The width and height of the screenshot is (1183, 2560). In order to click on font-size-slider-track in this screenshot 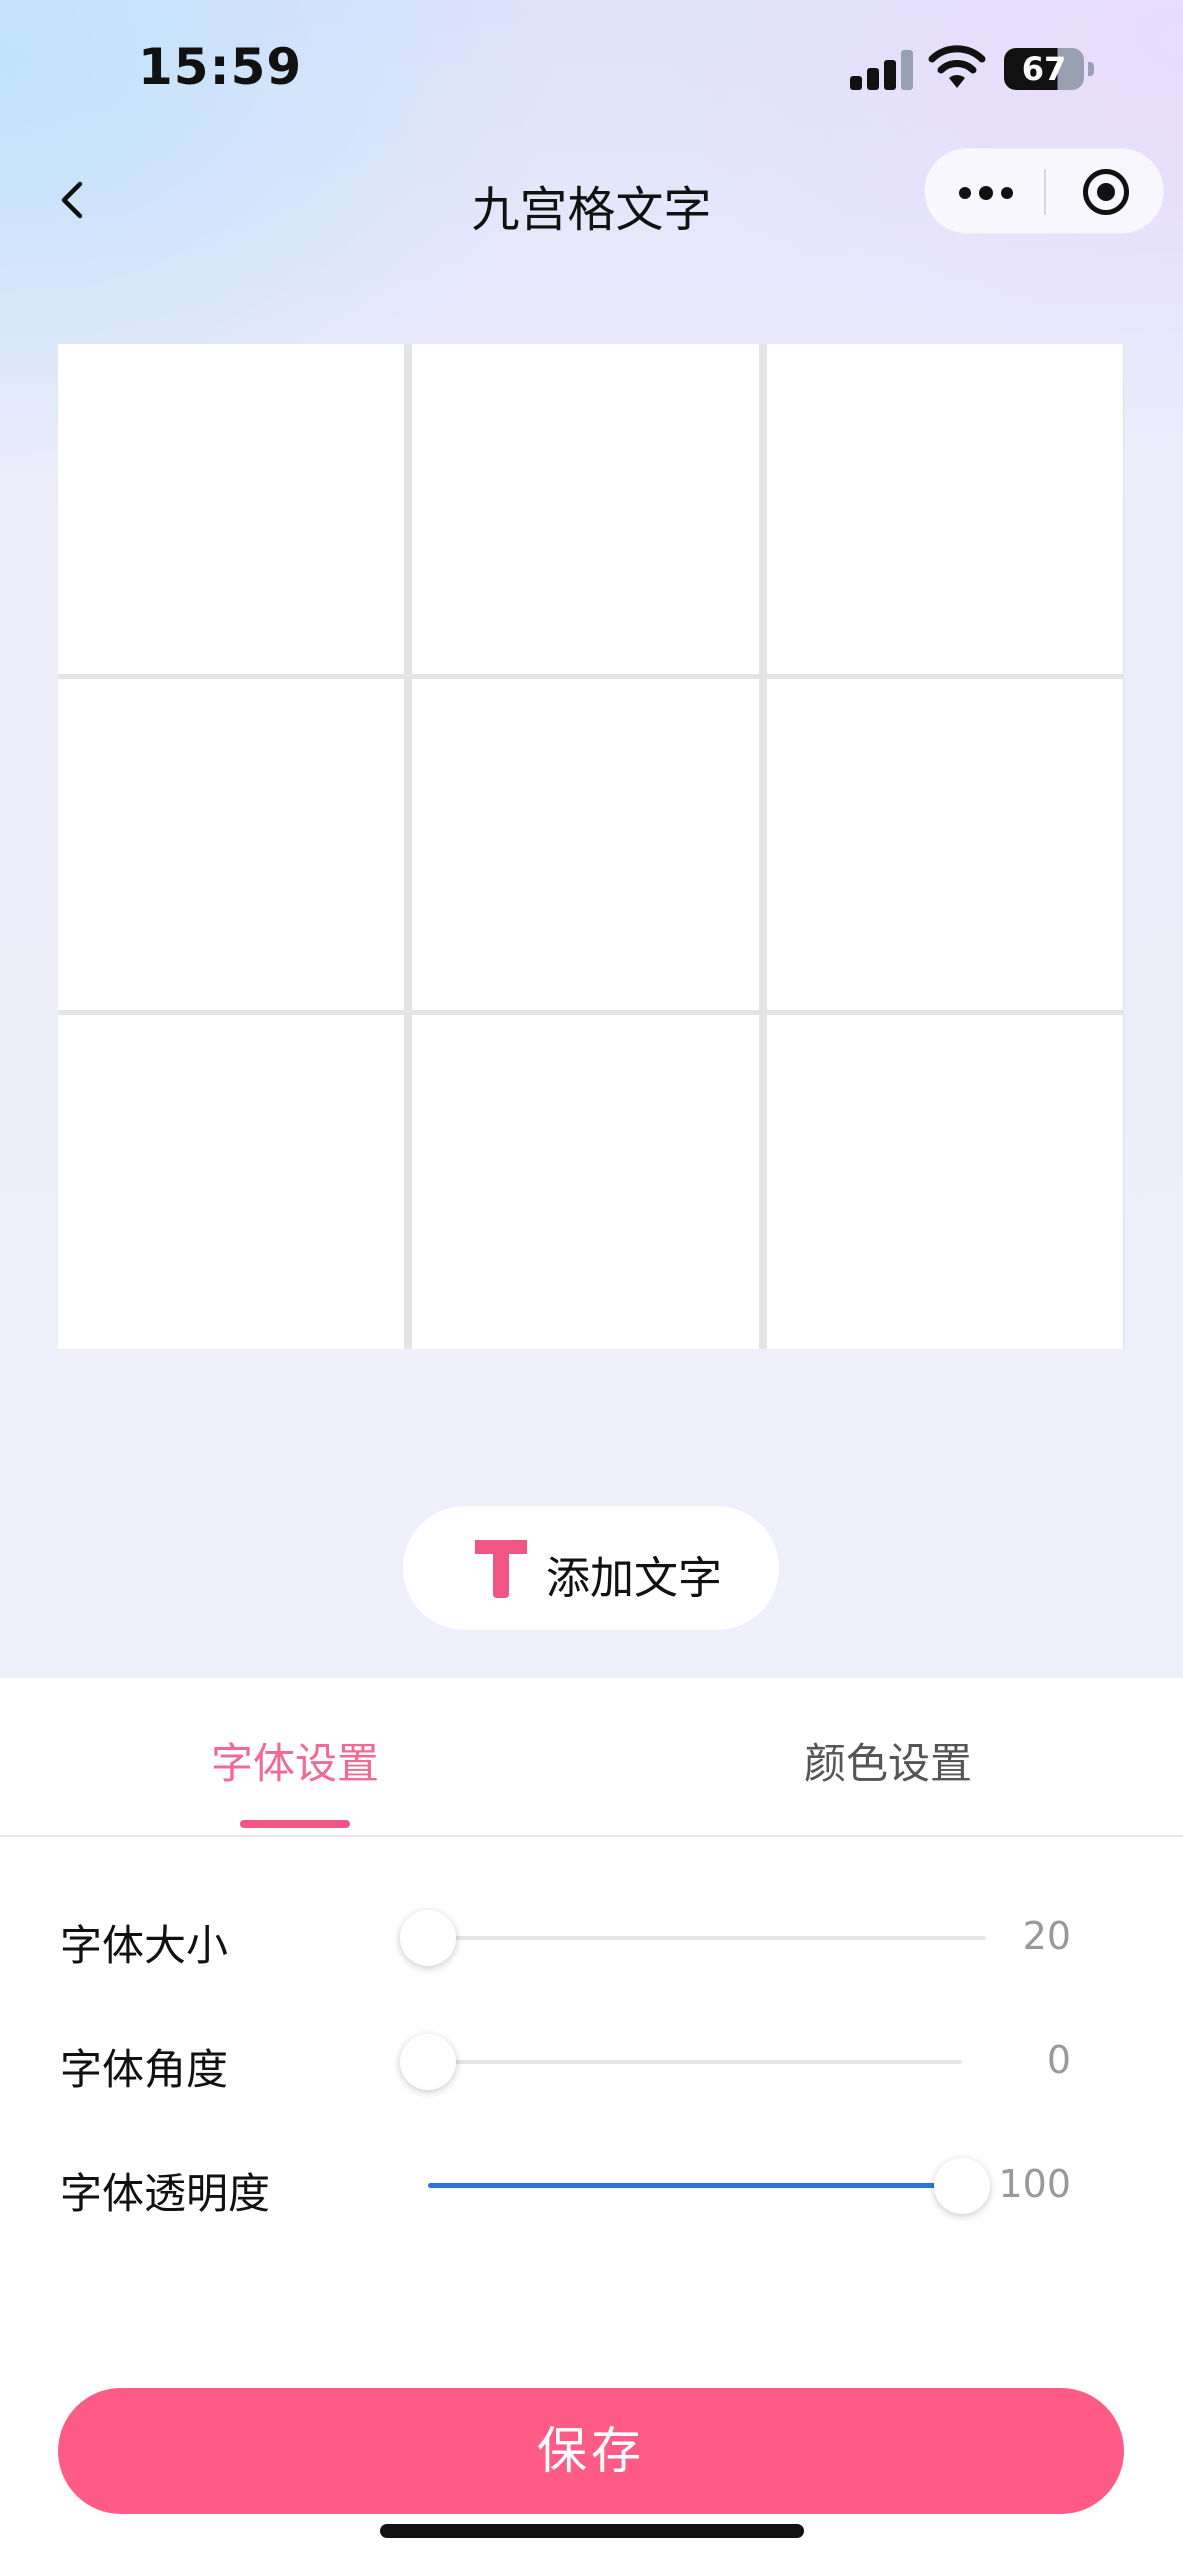, I will do `click(707, 1938)`.